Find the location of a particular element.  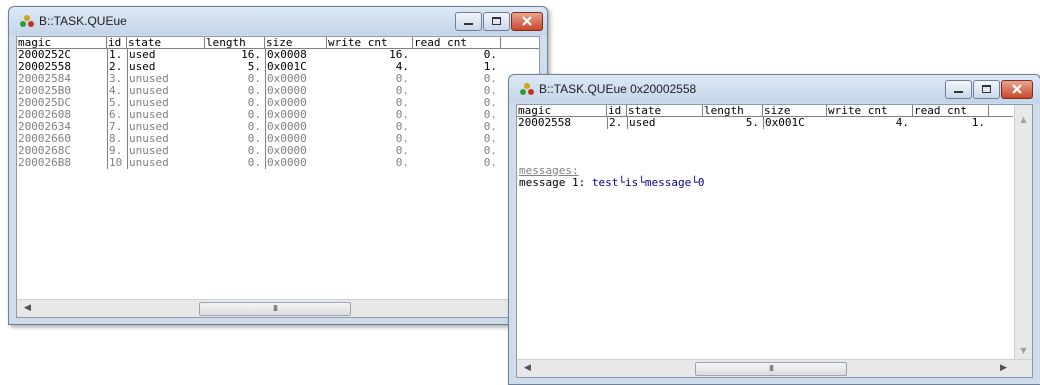

cell-magic: 20002584 is located at coordinates (44, 79).